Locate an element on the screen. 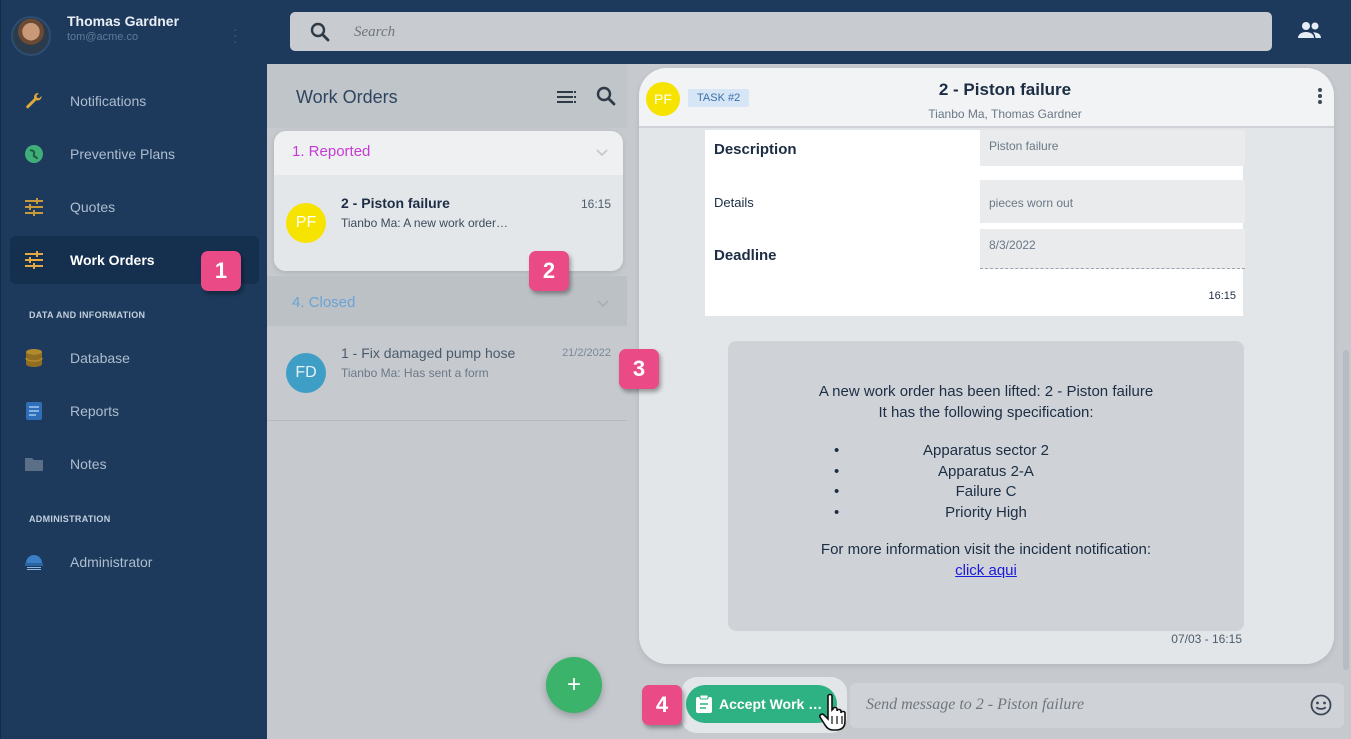 The height and width of the screenshot is (739, 1351). list-item: • Failure C is located at coordinates (925, 491).